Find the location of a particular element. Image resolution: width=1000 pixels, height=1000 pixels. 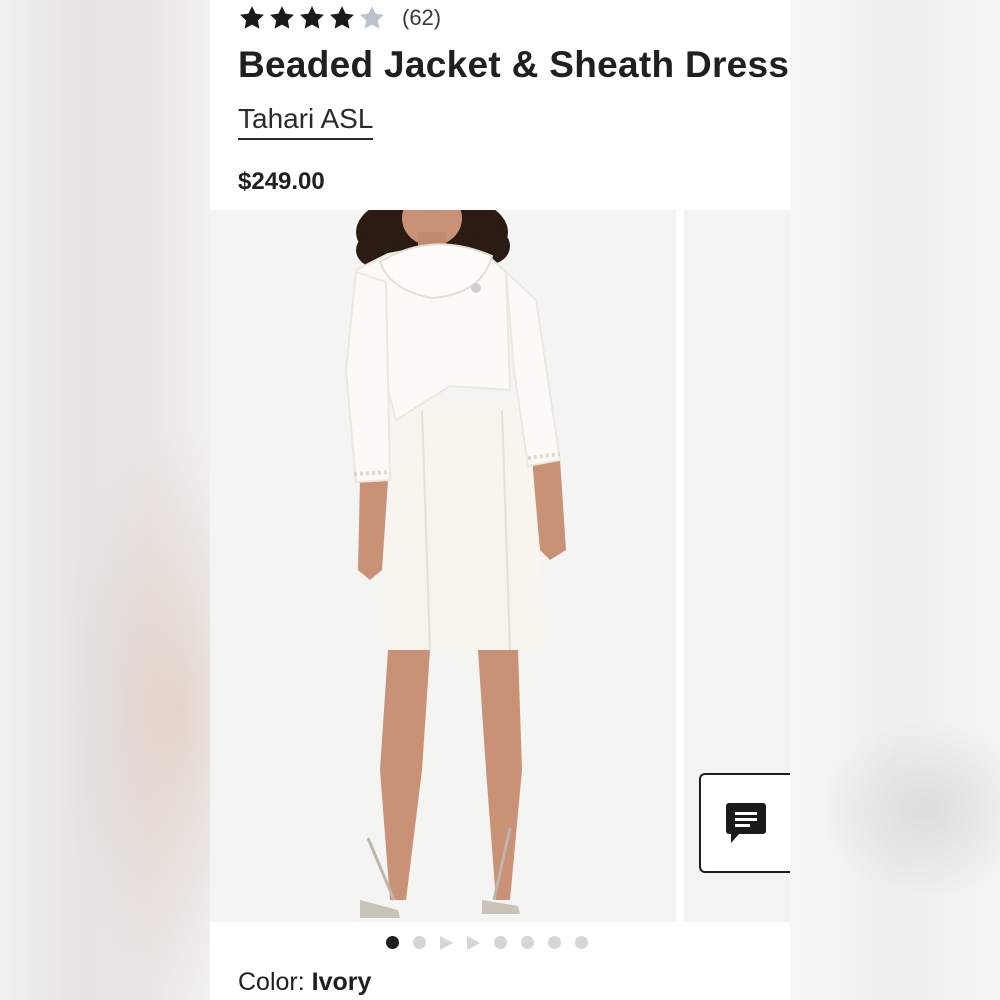

chat-button is located at coordinates (744, 823).